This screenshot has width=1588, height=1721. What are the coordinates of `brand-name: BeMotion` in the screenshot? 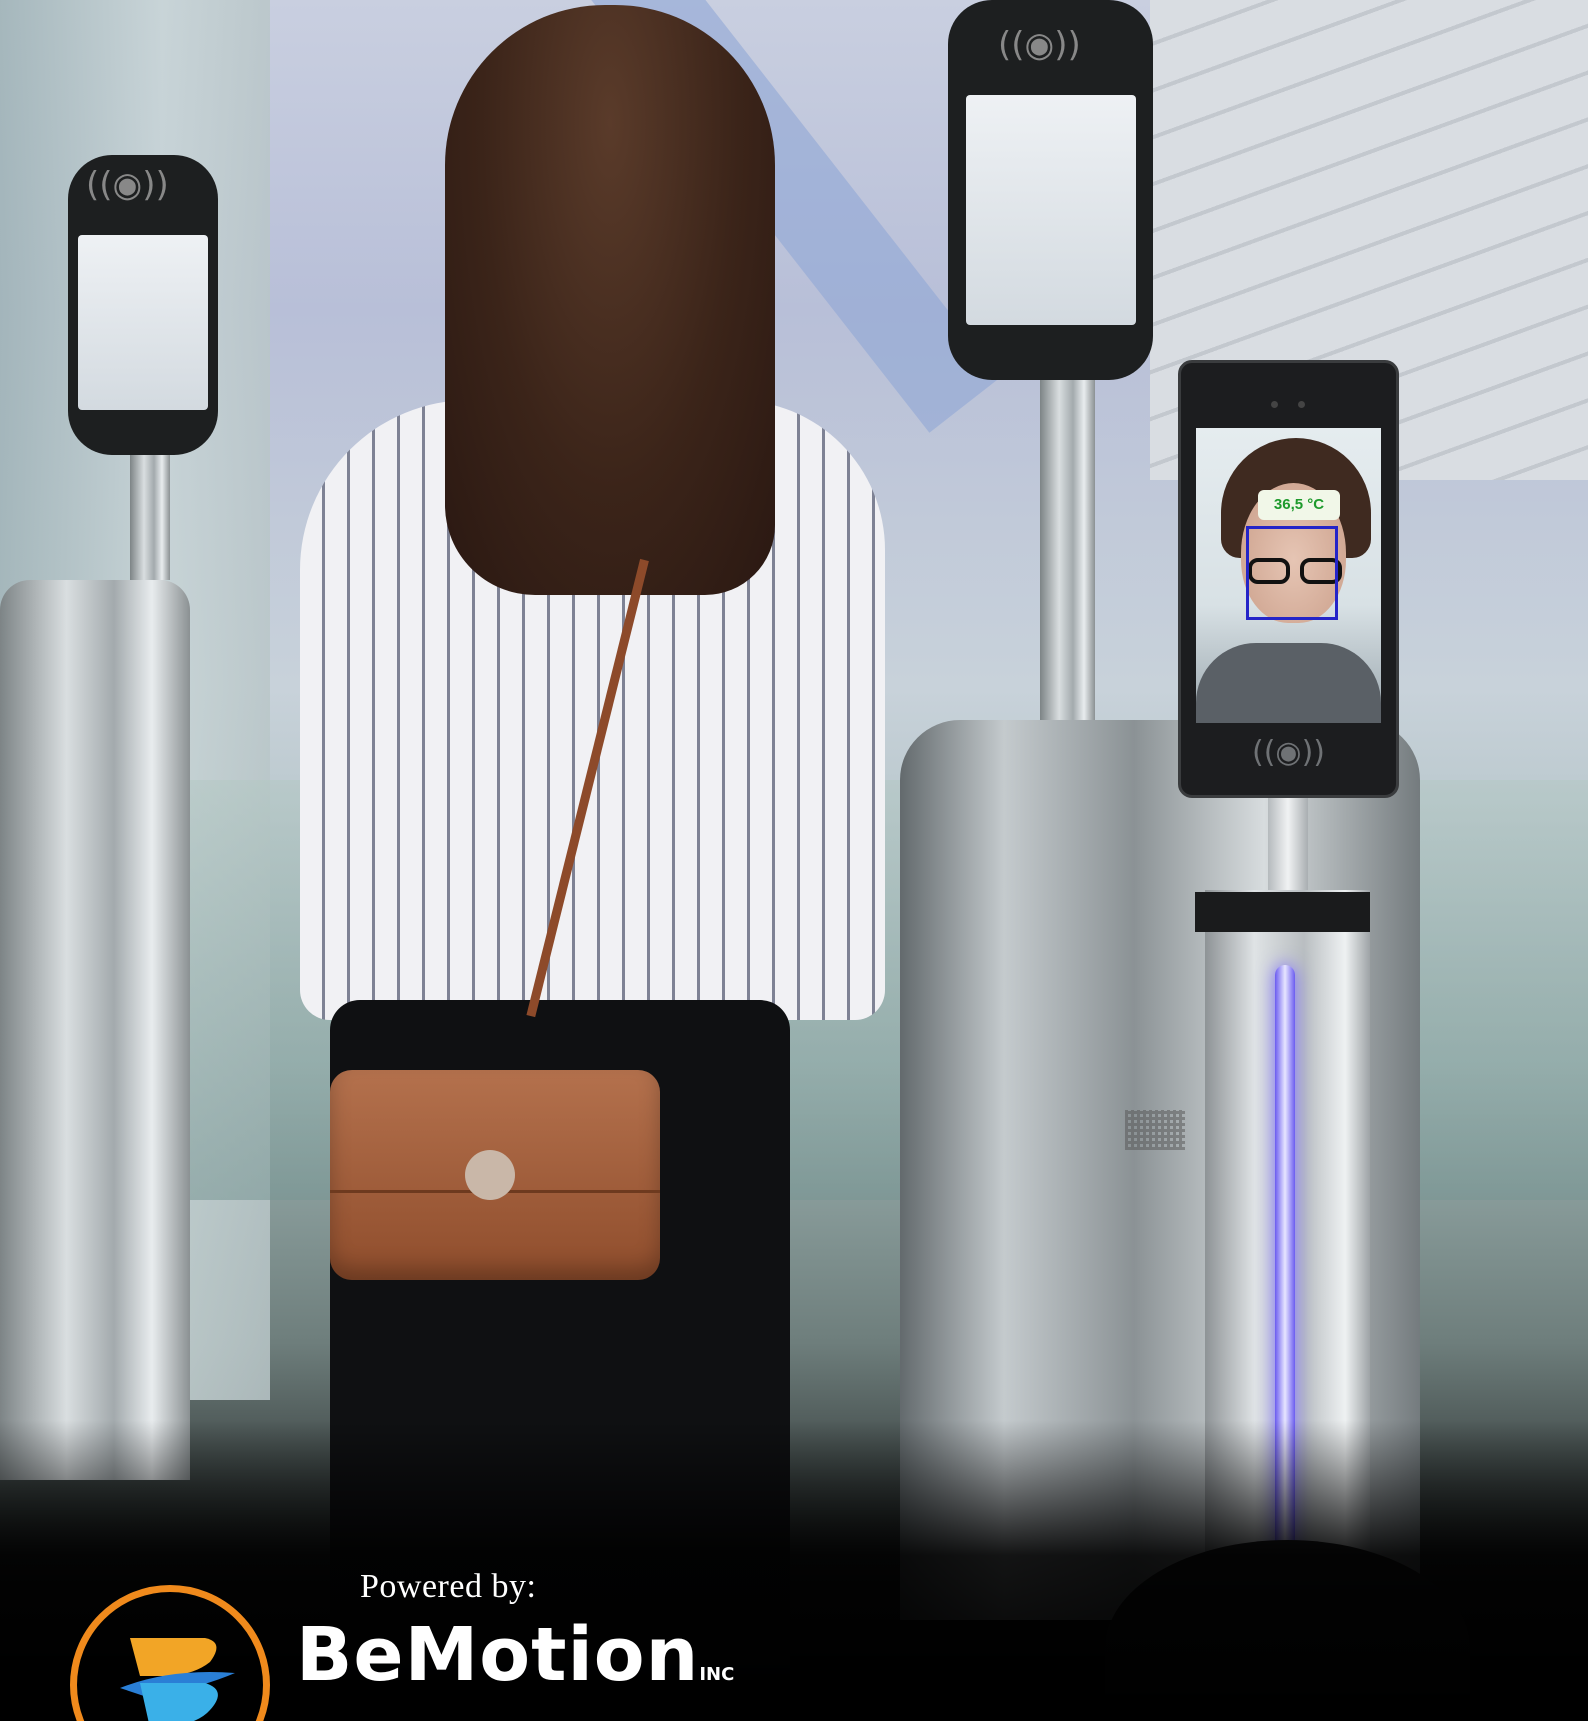 It's located at (498, 1655).